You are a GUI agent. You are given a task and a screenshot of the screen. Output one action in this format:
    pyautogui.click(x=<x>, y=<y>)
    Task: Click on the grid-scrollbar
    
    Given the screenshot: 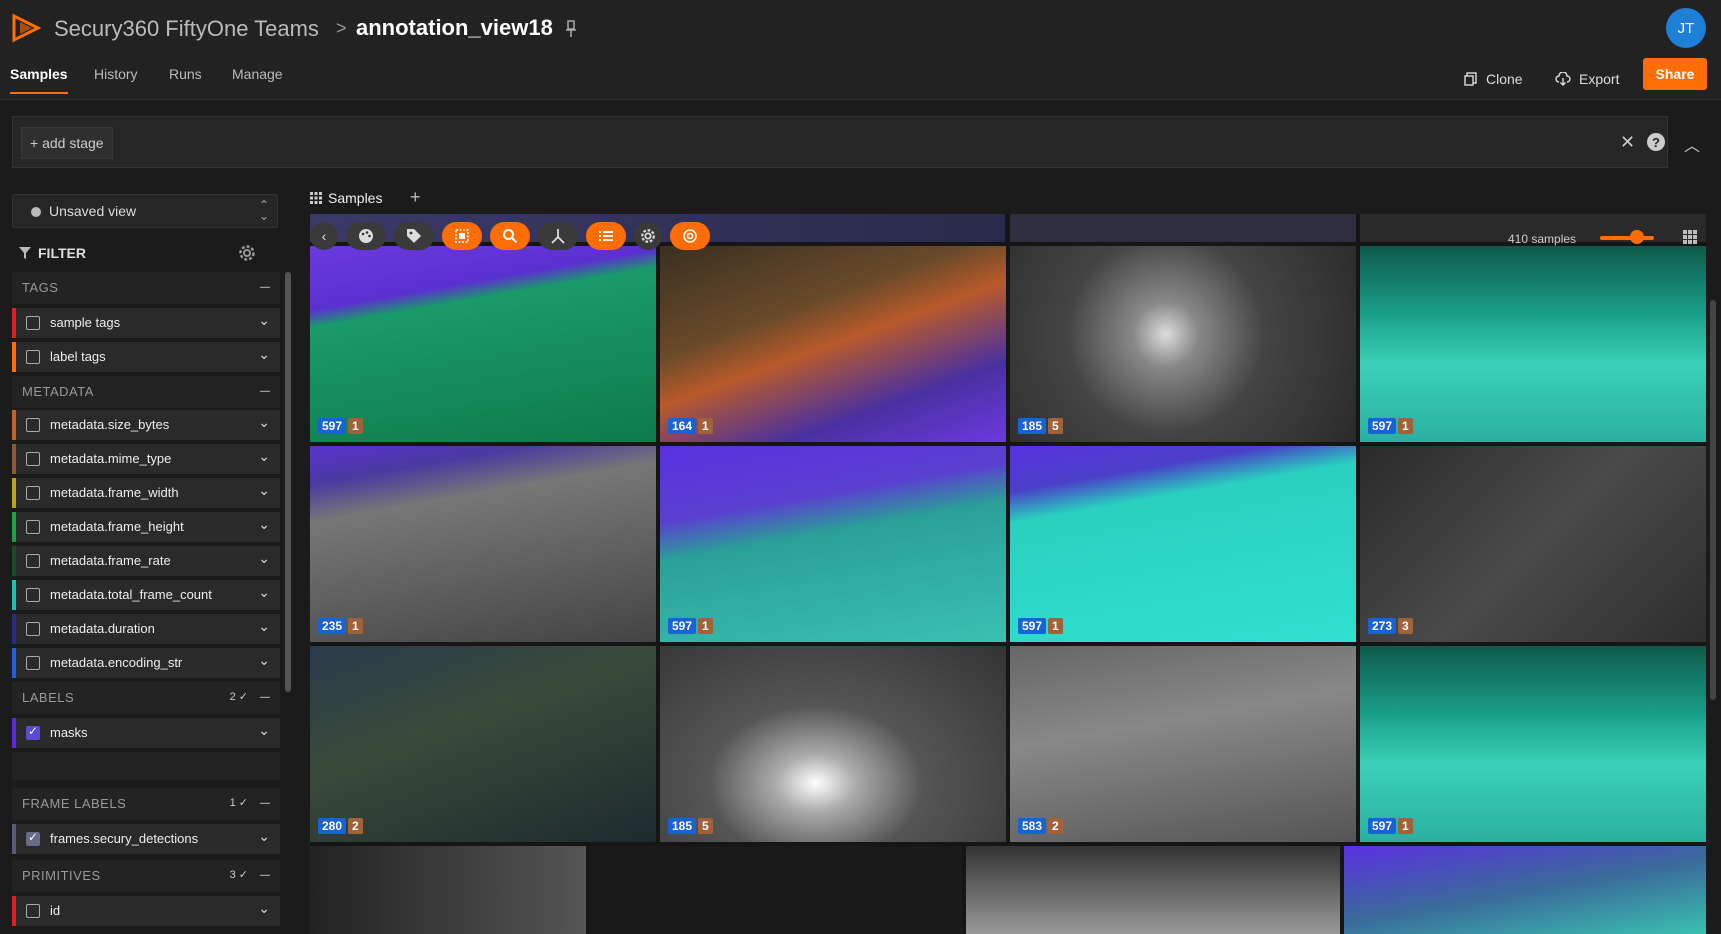 What is the action you would take?
    pyautogui.click(x=1713, y=500)
    